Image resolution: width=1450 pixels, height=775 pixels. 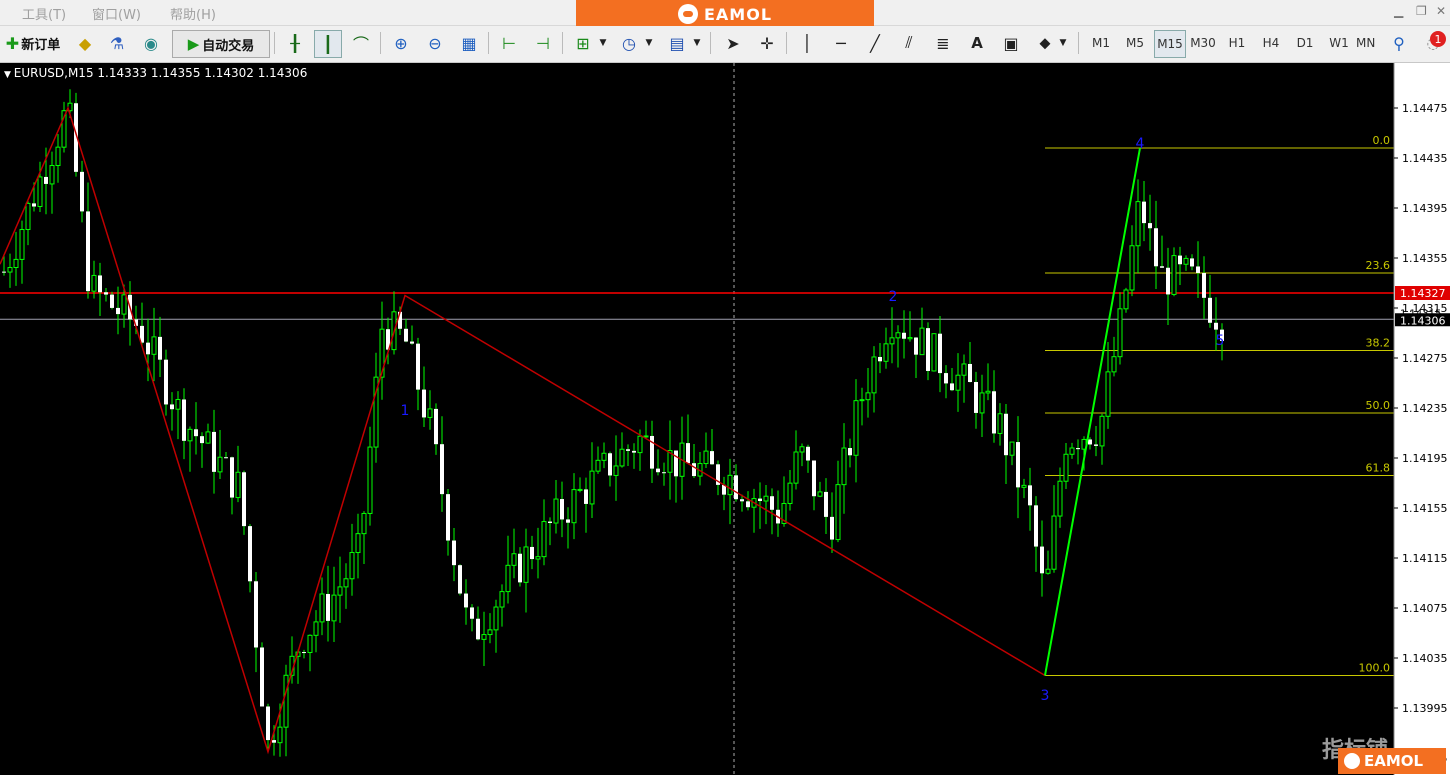 I want to click on text-tool-icon: A, so click(x=977, y=43).